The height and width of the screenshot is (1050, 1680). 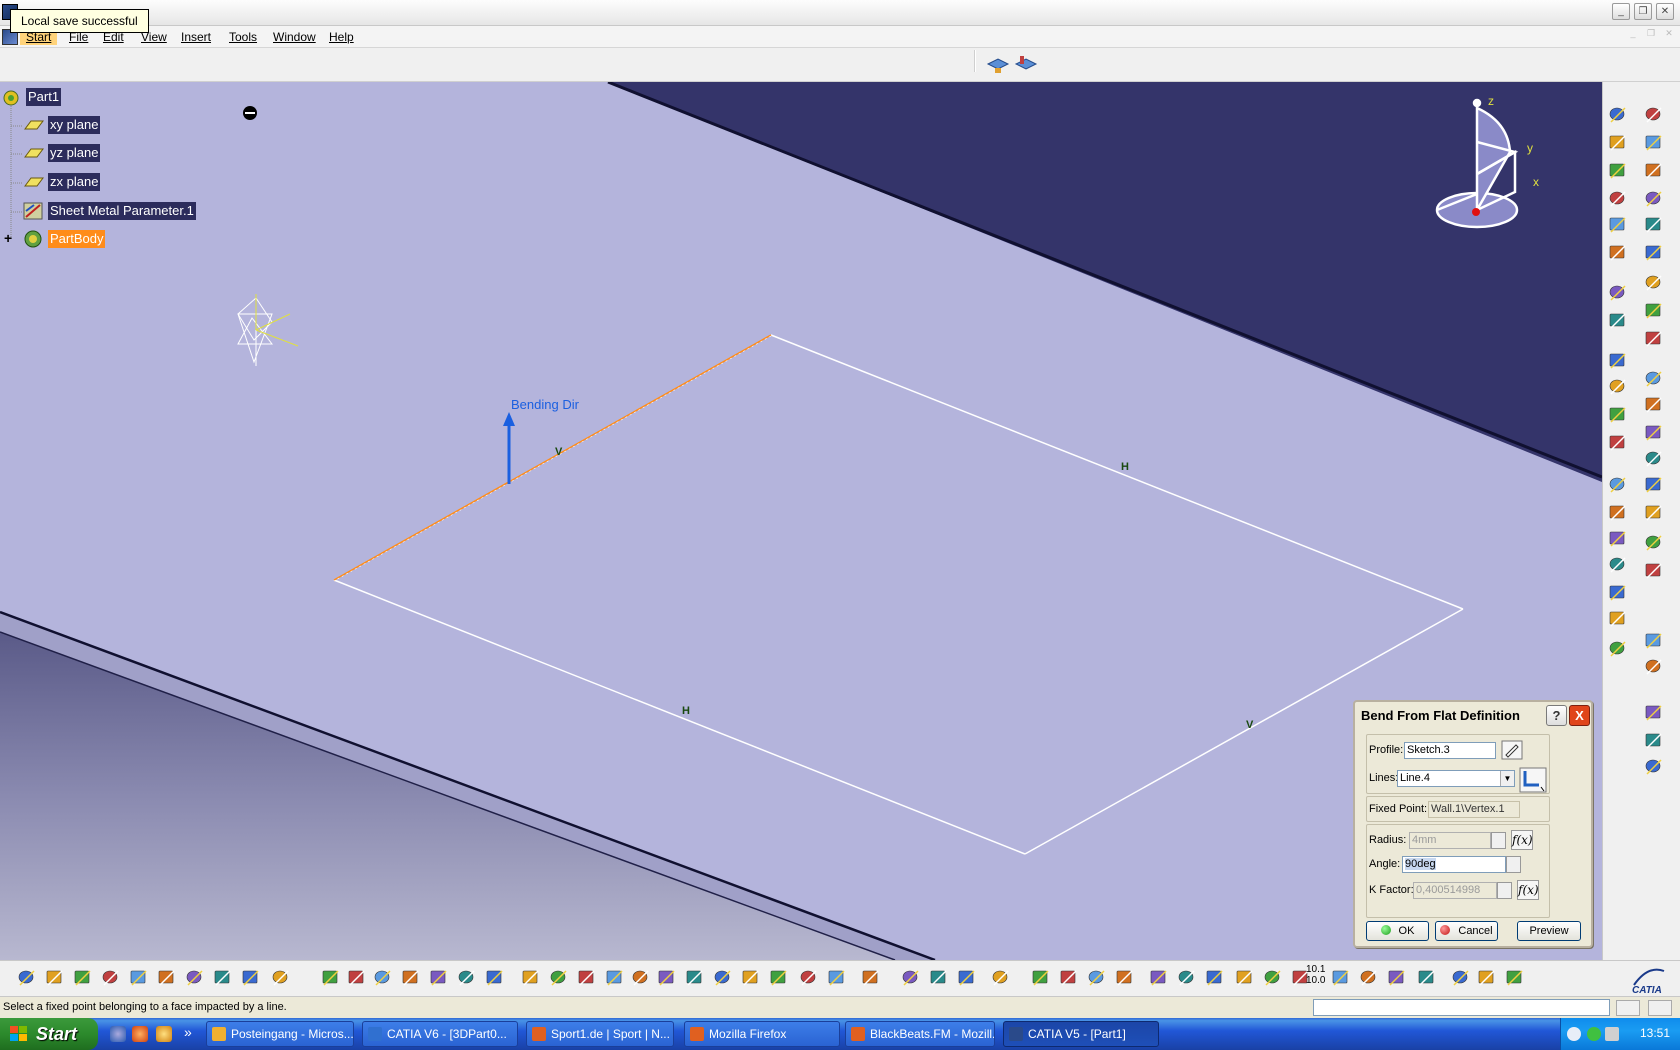 I want to click on cancel-button: Cancel, so click(x=1466, y=931).